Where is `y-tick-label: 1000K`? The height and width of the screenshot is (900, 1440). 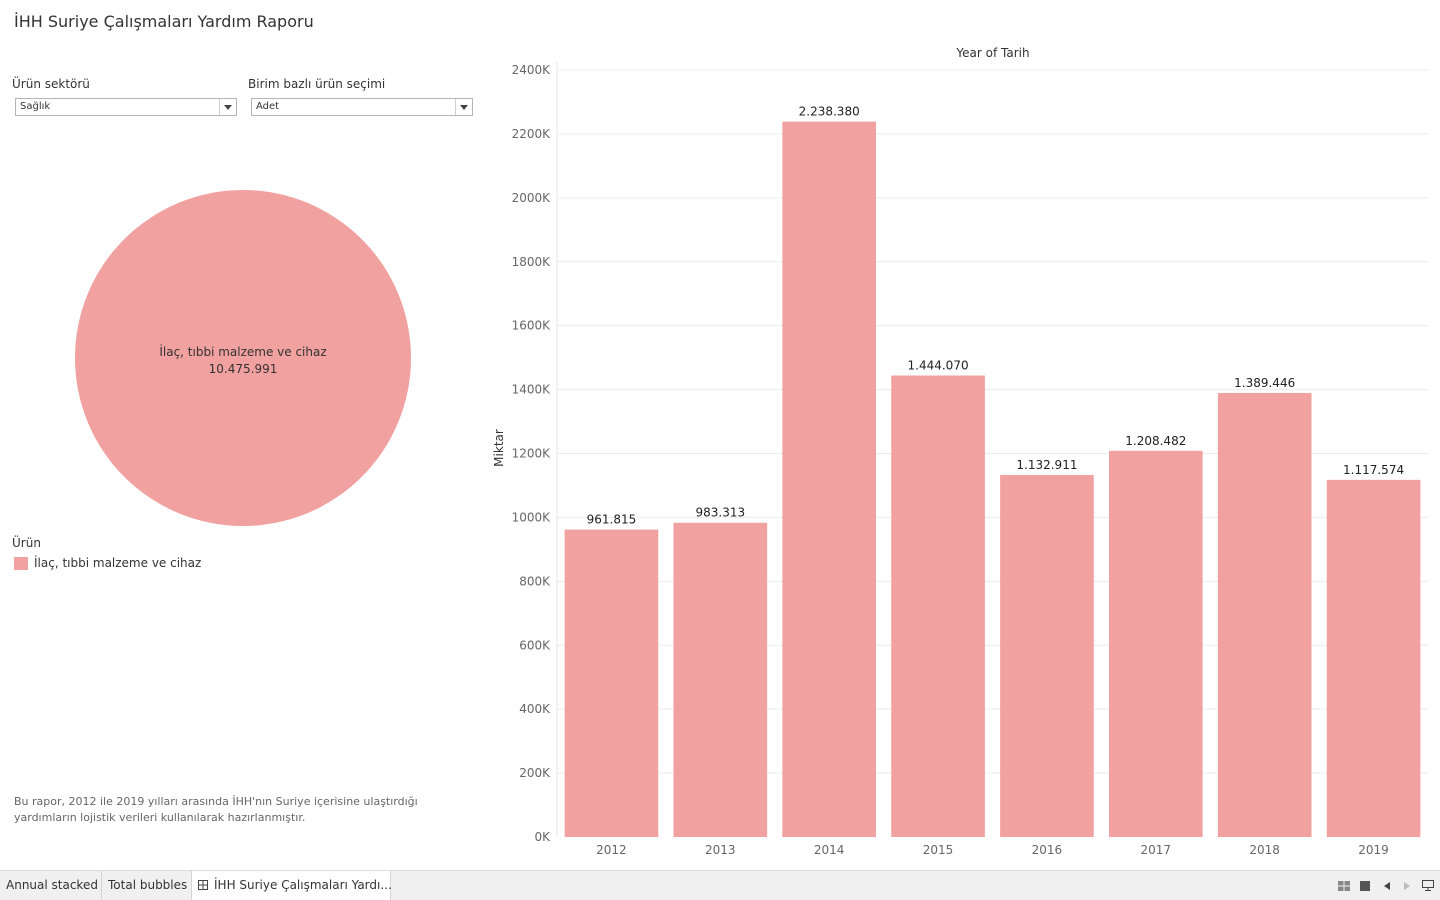 y-tick-label: 1000K is located at coordinates (532, 517).